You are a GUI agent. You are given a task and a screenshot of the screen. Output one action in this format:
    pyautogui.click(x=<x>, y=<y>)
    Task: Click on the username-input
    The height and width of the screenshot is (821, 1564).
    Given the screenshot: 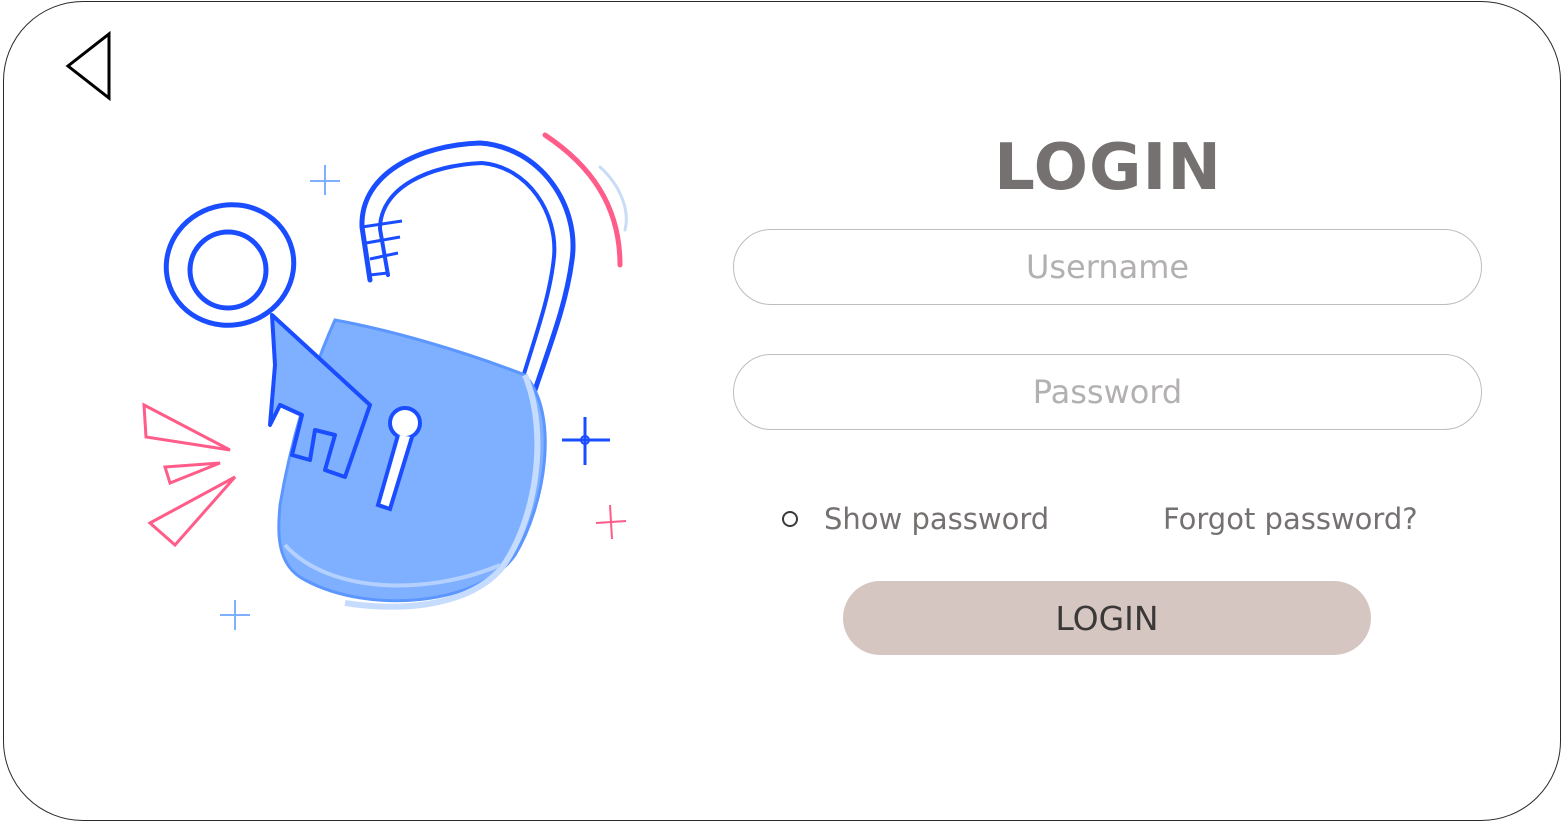 What is the action you would take?
    pyautogui.click(x=1107, y=267)
    